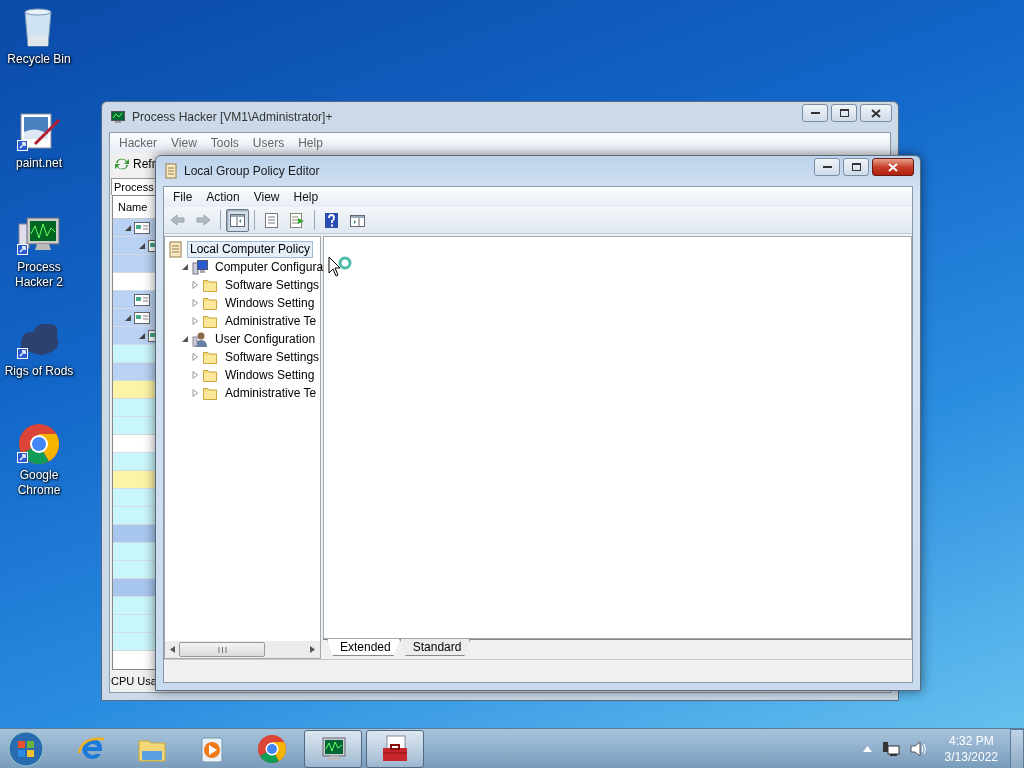 The height and width of the screenshot is (768, 1024). I want to click on desktop-icon-label: Process Hacker 2, so click(39, 275).